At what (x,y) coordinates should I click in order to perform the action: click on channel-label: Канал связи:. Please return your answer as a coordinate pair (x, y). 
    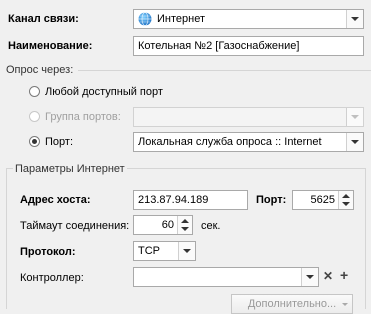
    Looking at the image, I should click on (43, 19).